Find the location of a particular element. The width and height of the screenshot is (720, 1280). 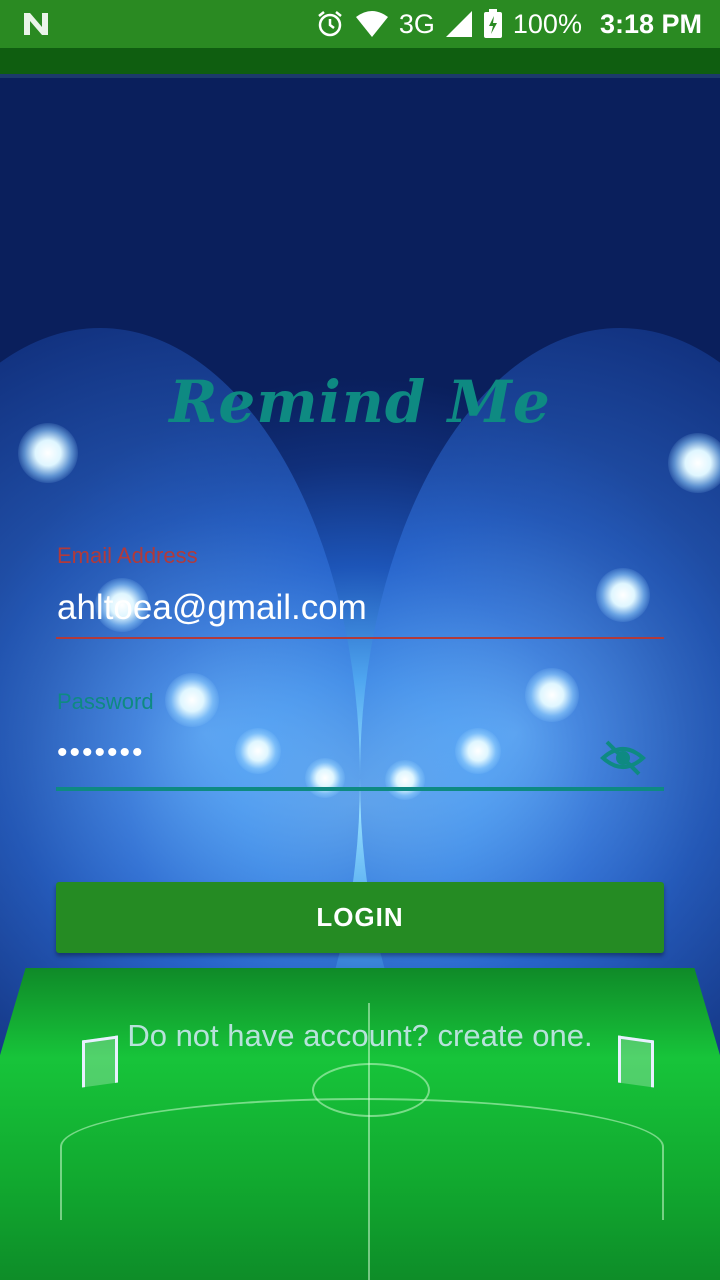

password-label: Password is located at coordinates (105, 701).